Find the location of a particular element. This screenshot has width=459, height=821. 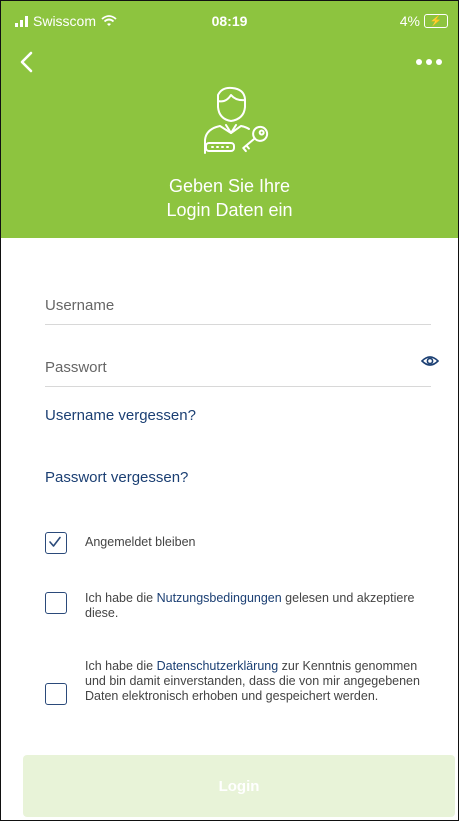

status-time: 08:19 is located at coordinates (229, 21).